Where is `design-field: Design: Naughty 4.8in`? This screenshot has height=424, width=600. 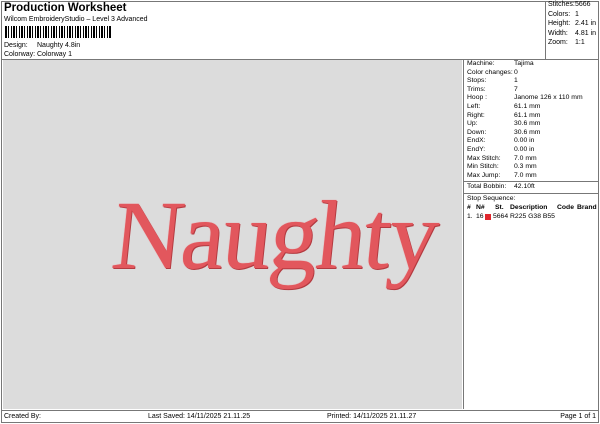
design-field: Design: Naughty 4.8in is located at coordinates (42, 45).